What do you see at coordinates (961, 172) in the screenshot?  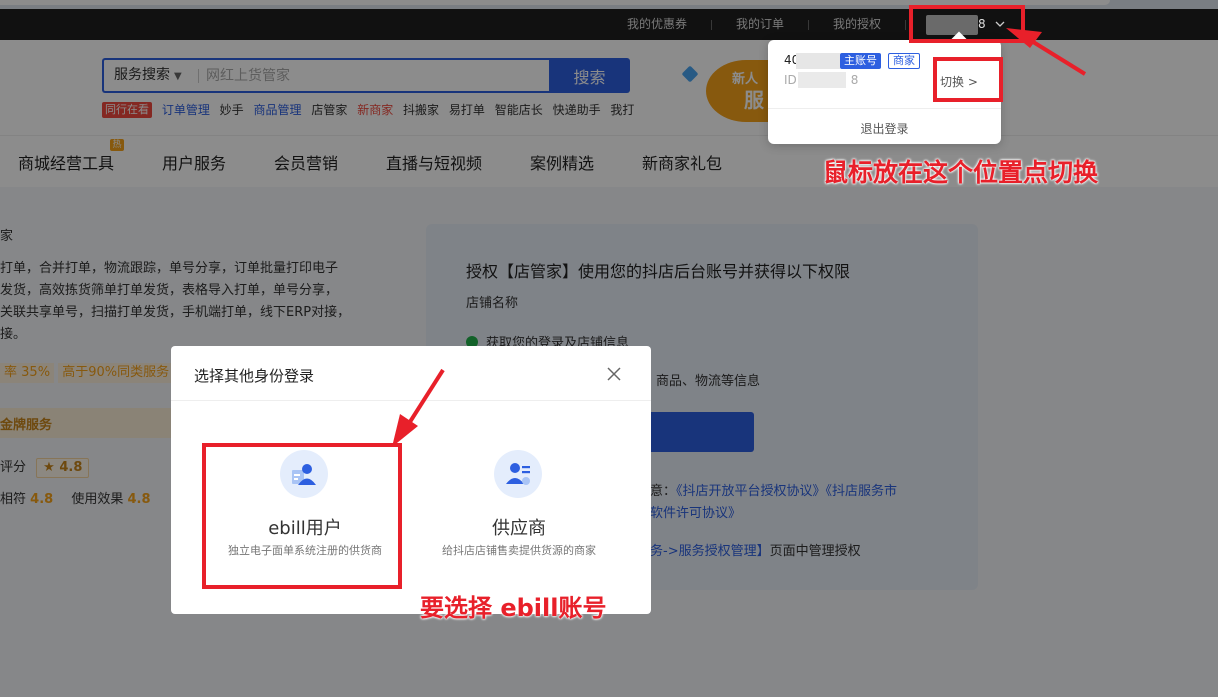 I see `switch-hint-annotation: 鼠标放在这个位置点切换` at bounding box center [961, 172].